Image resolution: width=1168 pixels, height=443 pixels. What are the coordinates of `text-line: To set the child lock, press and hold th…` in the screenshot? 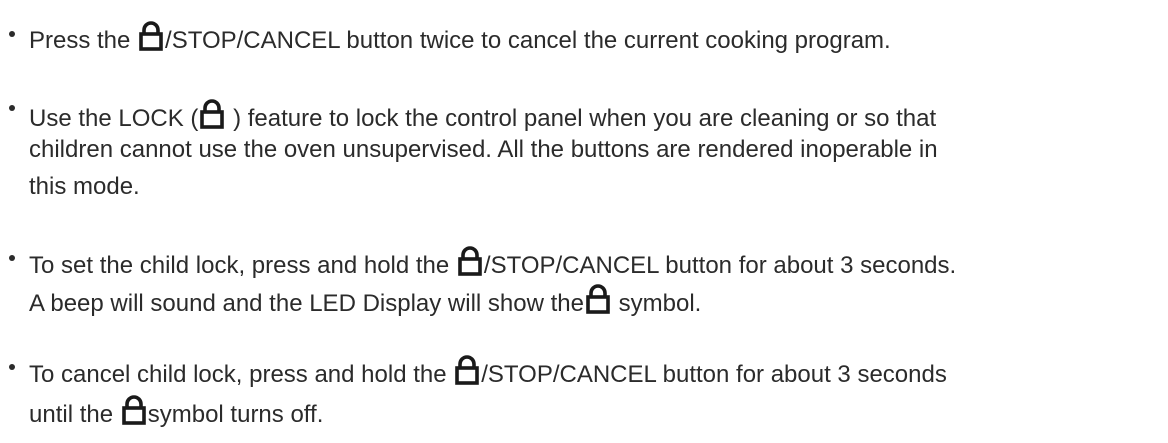 It's located at (492, 263).